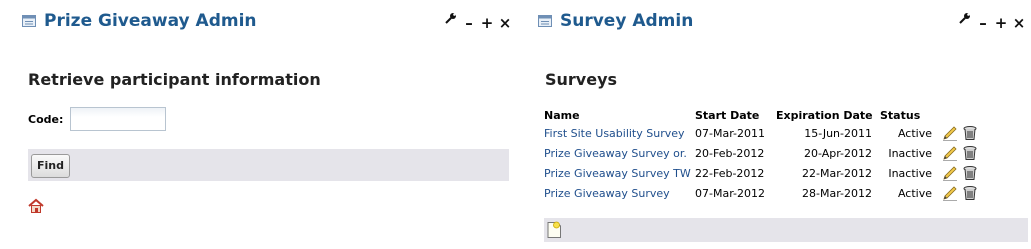 Image resolution: width=1031 pixels, height=249 pixels. I want to click on survey-name-cell: Prize Giveaway Survey or., so click(619, 153).